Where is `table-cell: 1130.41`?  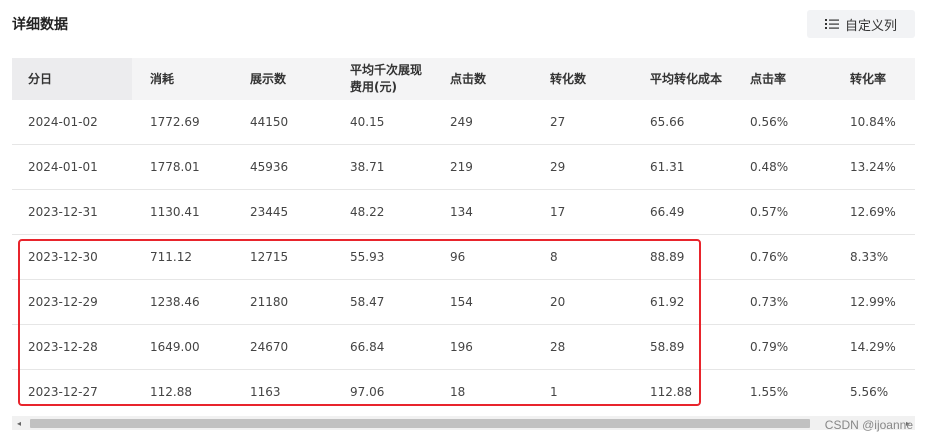 table-cell: 1130.41 is located at coordinates (182, 212).